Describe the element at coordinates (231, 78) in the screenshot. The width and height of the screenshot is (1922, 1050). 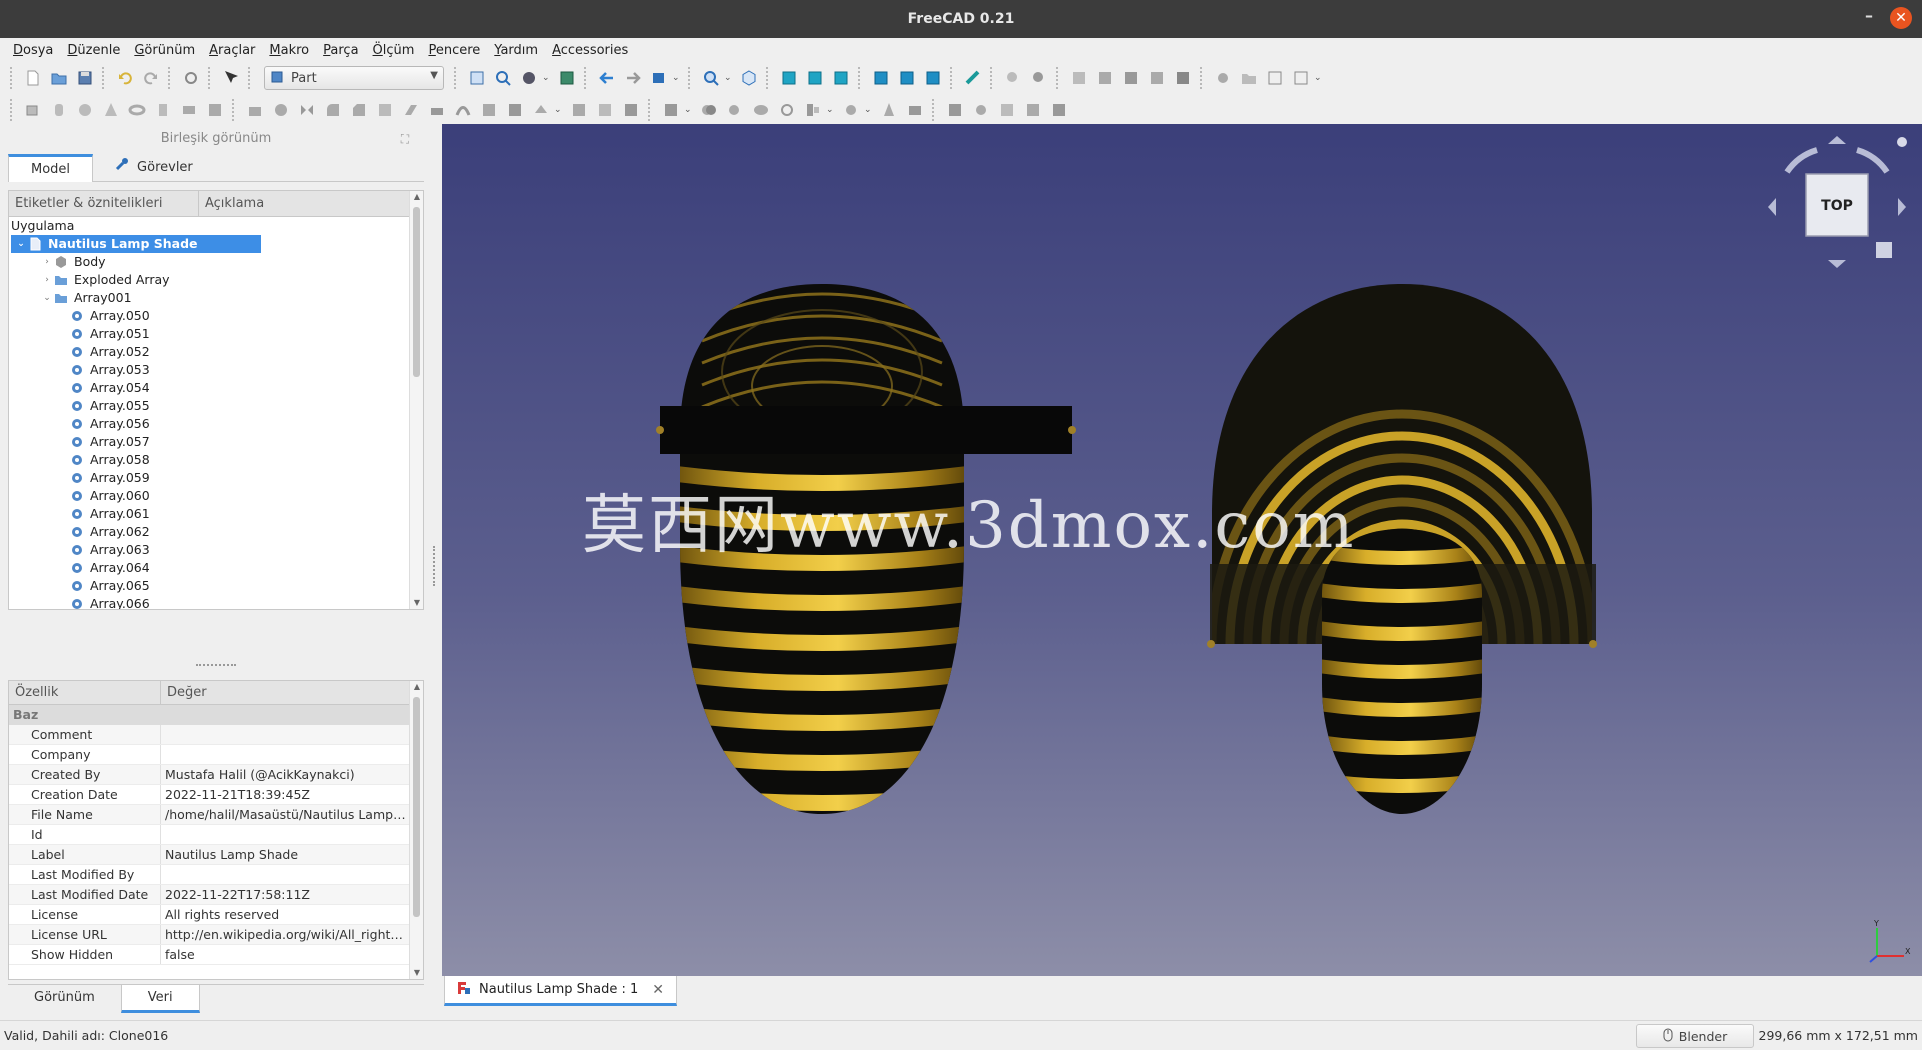
I see `whats-this-icon` at that location.